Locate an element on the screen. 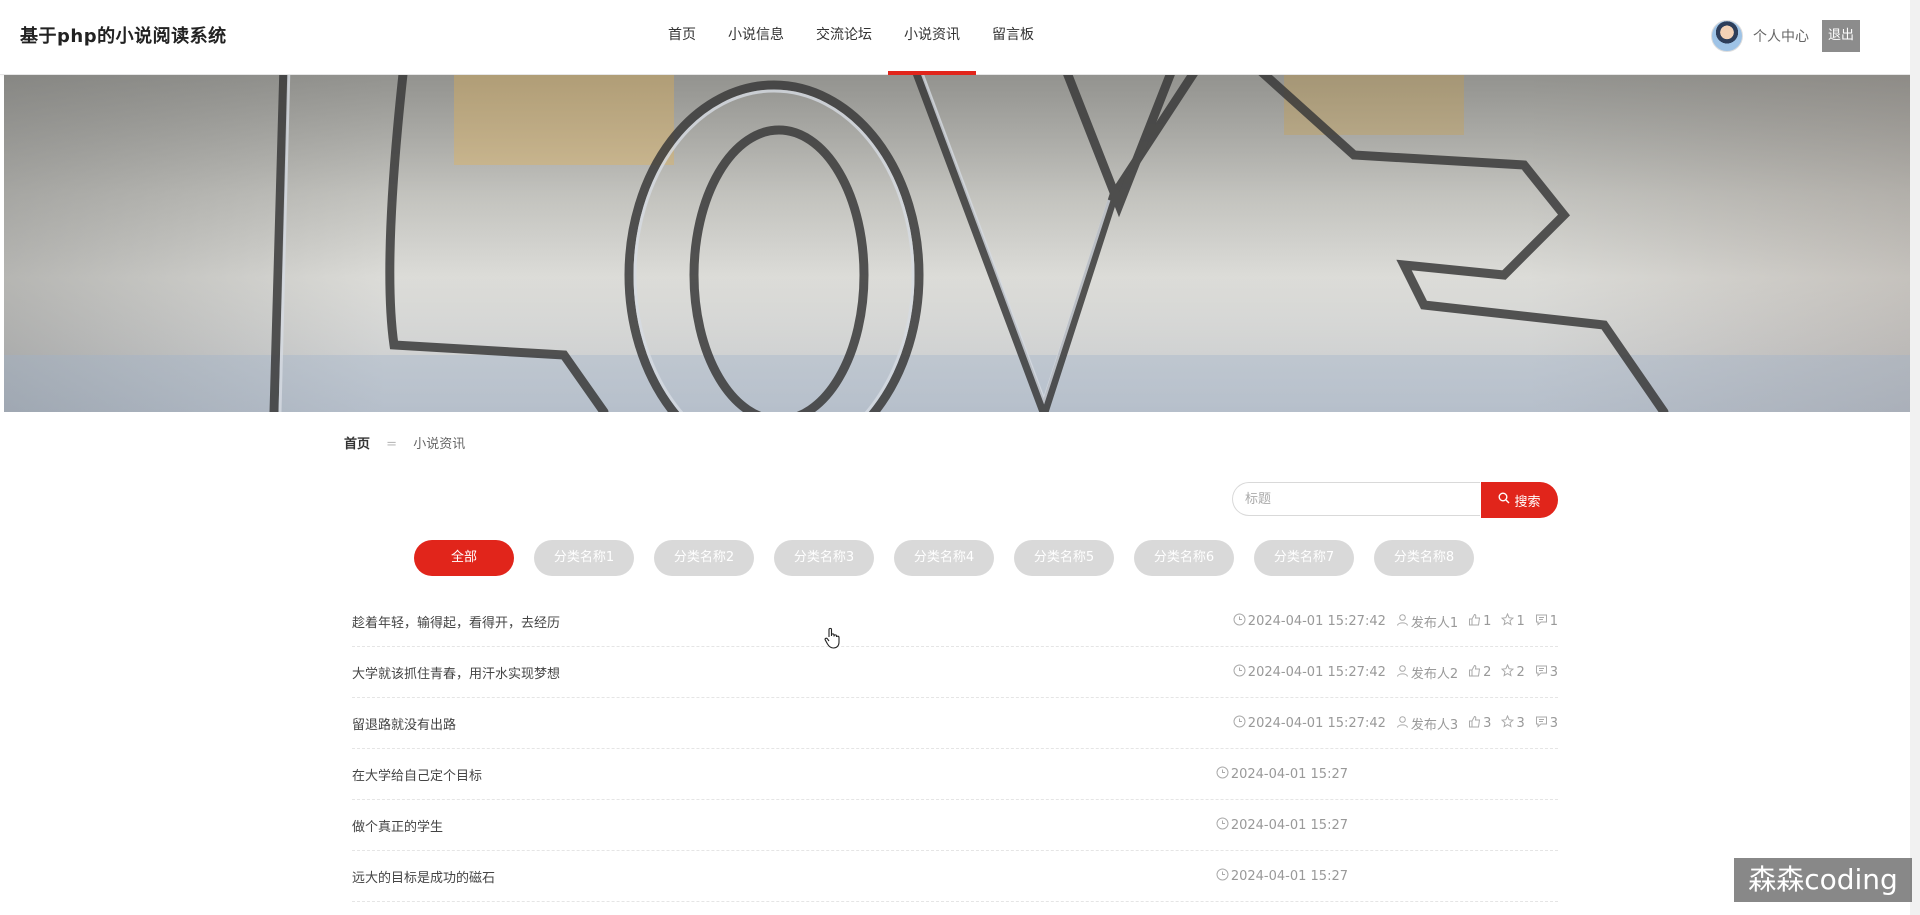 The image size is (1920, 915). news-title: 大学就该抓住青春，用汗水实现梦想 is located at coordinates (456, 672).